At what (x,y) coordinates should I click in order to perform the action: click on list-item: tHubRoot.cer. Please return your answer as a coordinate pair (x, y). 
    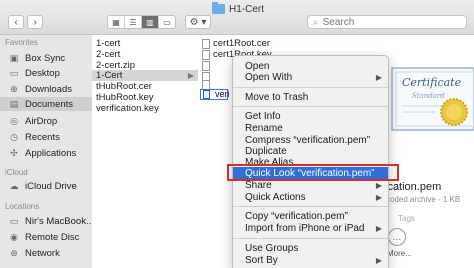
    Looking at the image, I should click on (146, 86).